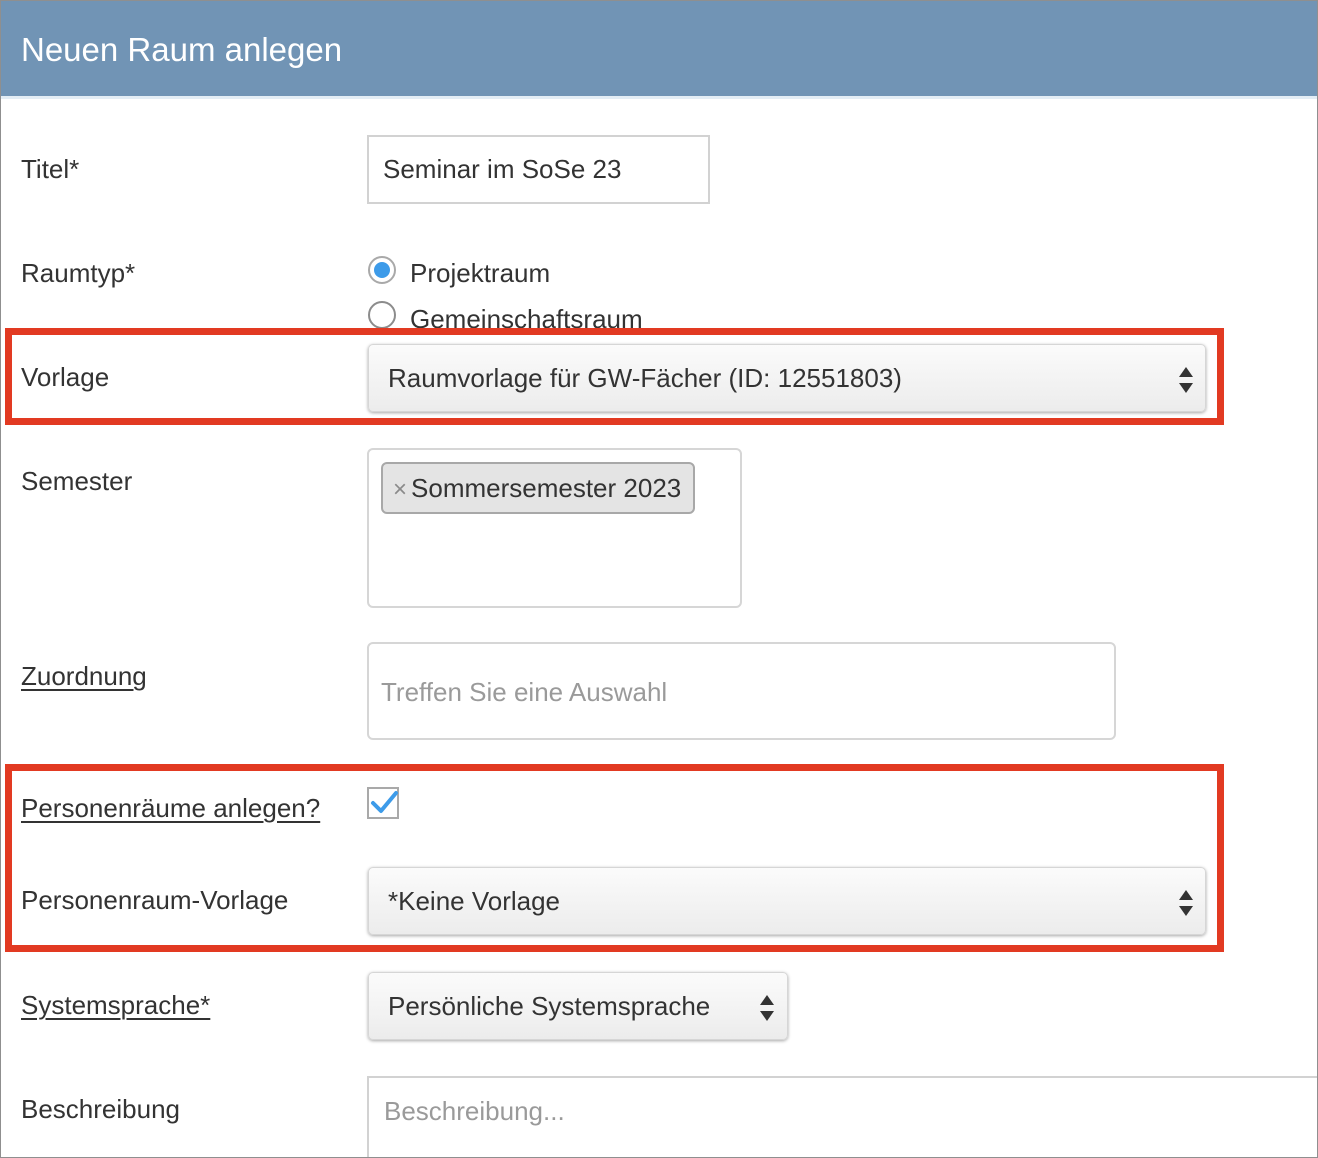  Describe the element at coordinates (84, 676) in the screenshot. I see `assignment-label: Zuordnung` at that location.